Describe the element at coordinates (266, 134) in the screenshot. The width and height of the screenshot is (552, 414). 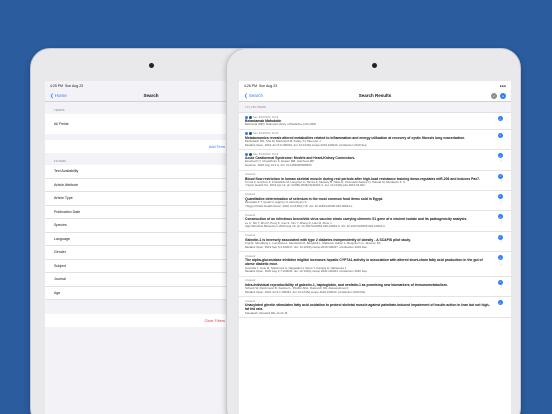
I see `result-meta-text: Sav, 8/23/2020, 16:19` at that location.